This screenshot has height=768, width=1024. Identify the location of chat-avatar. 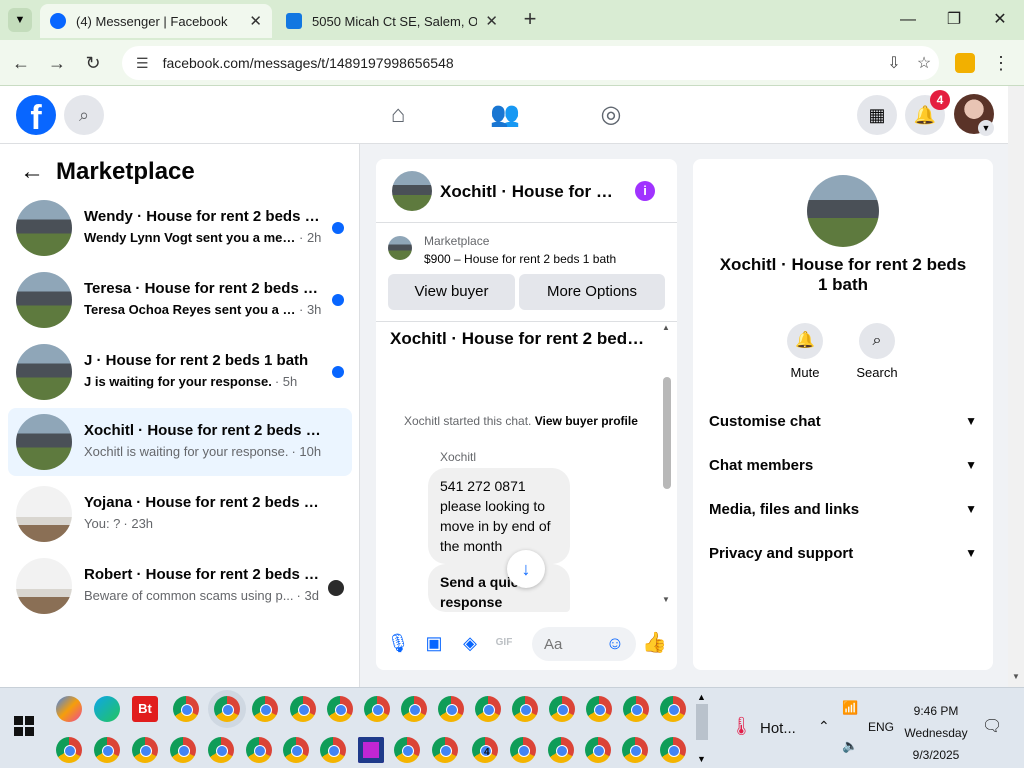
(412, 191).